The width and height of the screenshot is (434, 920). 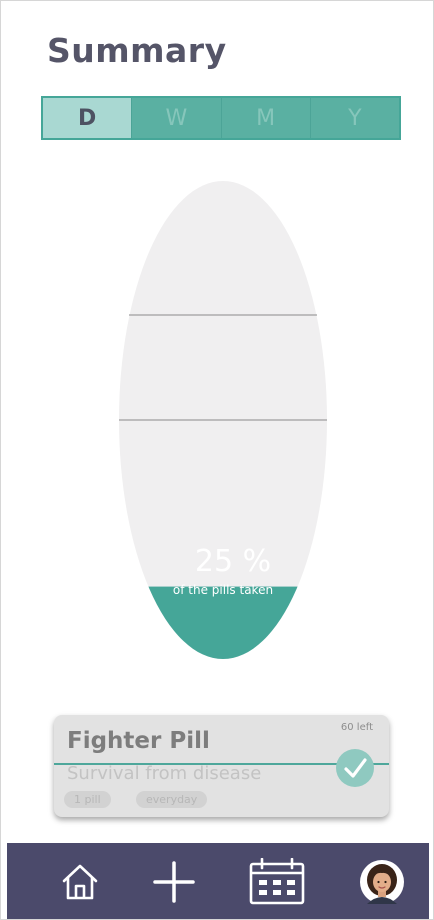 What do you see at coordinates (233, 561) in the screenshot?
I see `progress-percent: 25 %` at bounding box center [233, 561].